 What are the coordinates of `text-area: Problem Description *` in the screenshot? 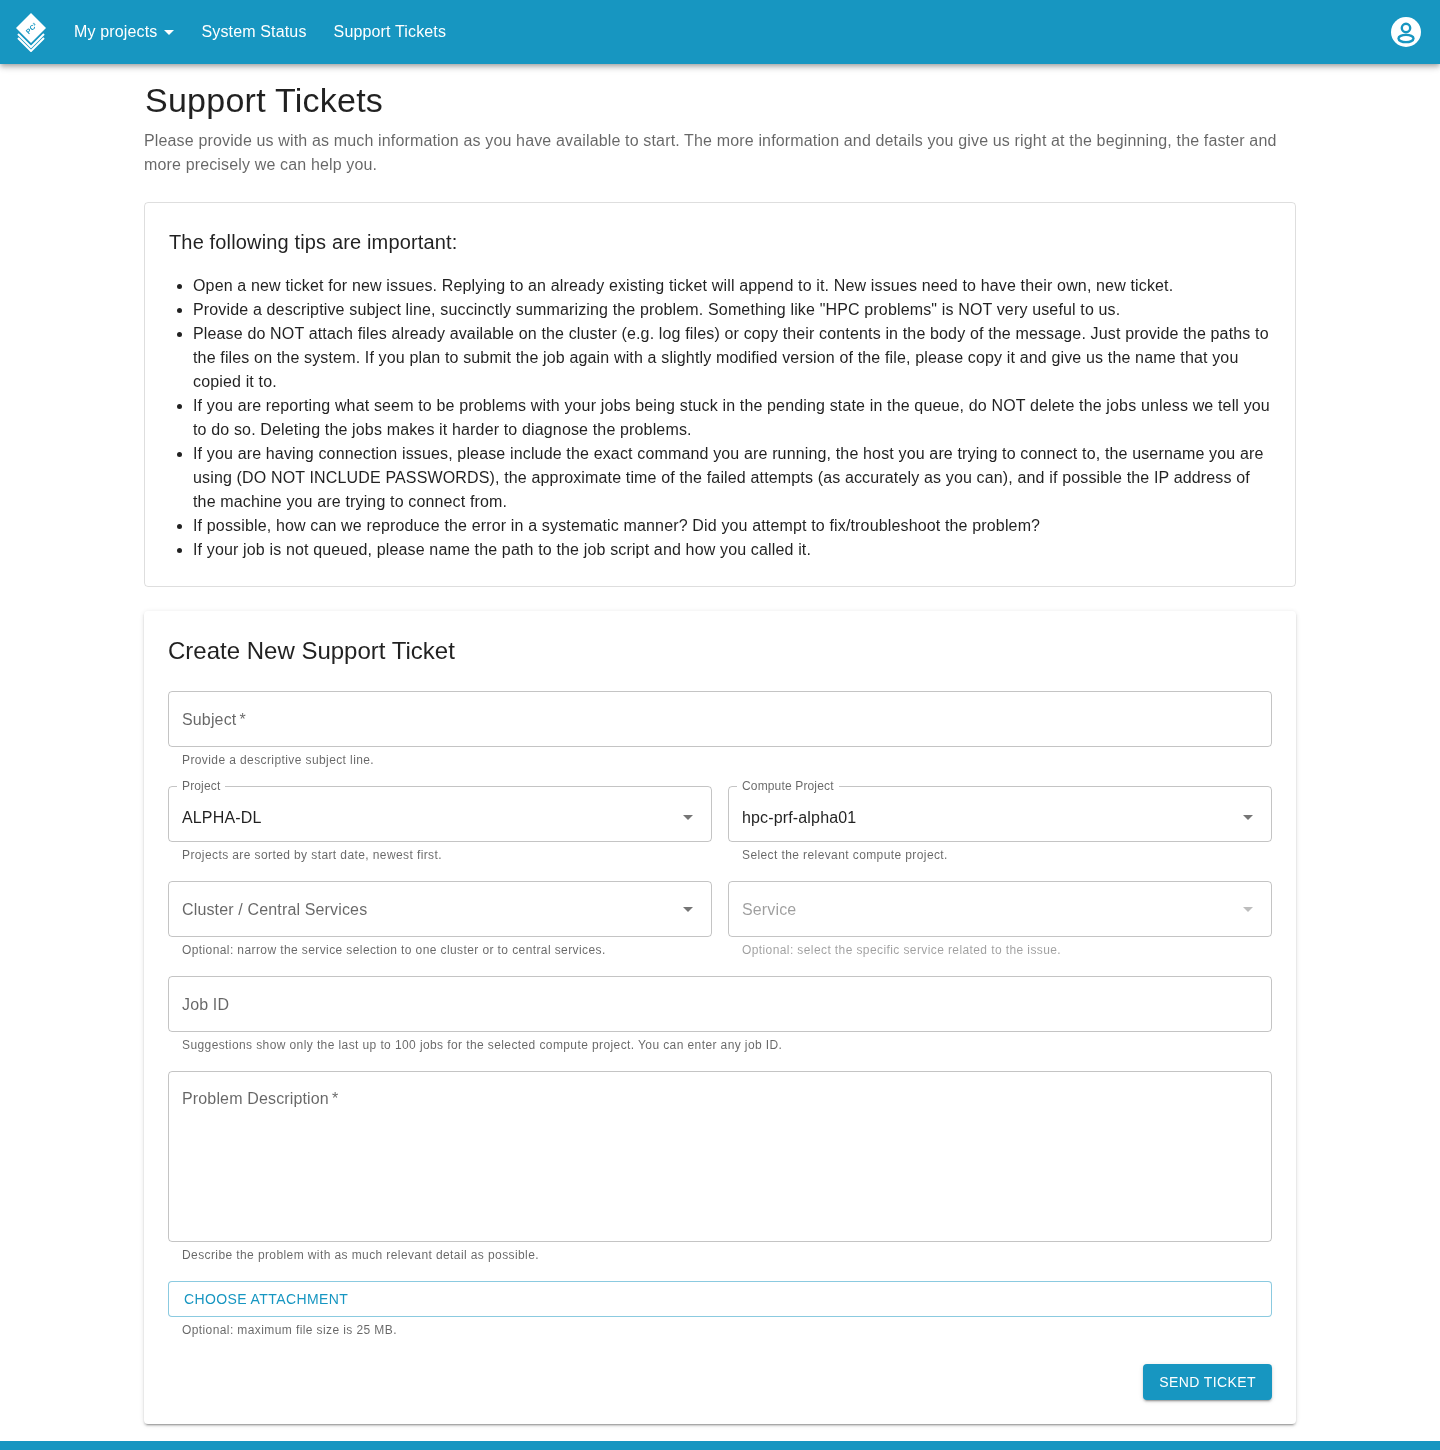 It's located at (720, 1156).